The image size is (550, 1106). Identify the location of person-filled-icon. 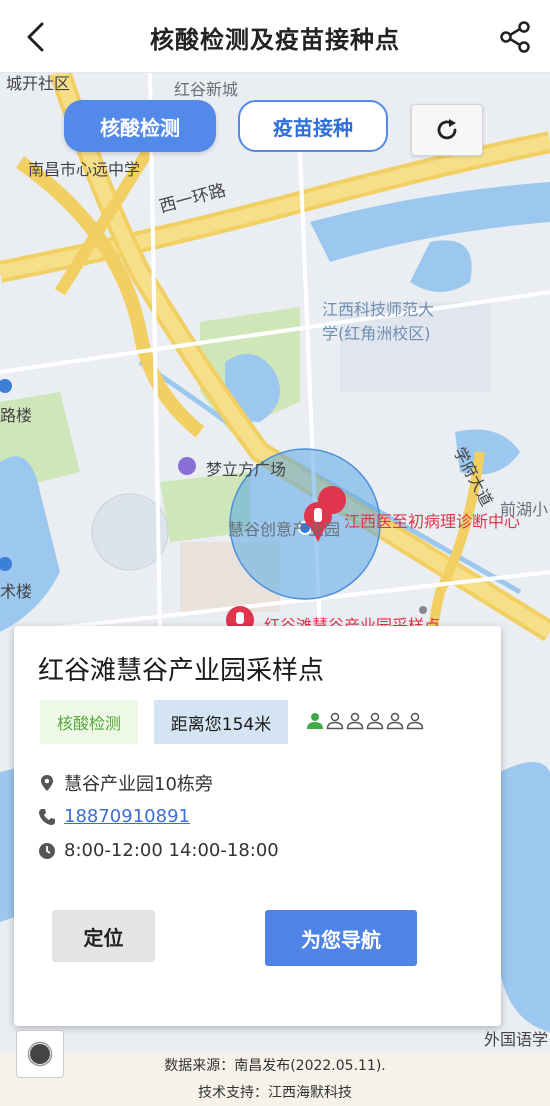
(315, 721).